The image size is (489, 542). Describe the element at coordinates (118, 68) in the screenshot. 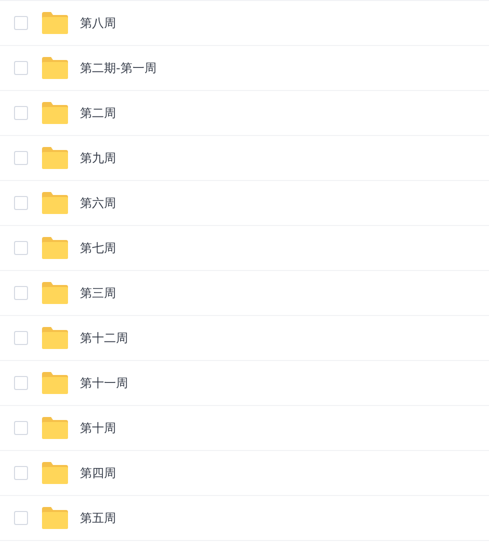

I see `folder-name: 第二期-第一周` at that location.